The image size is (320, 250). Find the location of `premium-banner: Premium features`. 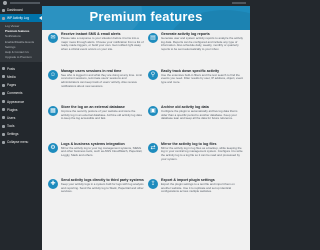

premium-banner: Premium features is located at coordinates (146, 18).